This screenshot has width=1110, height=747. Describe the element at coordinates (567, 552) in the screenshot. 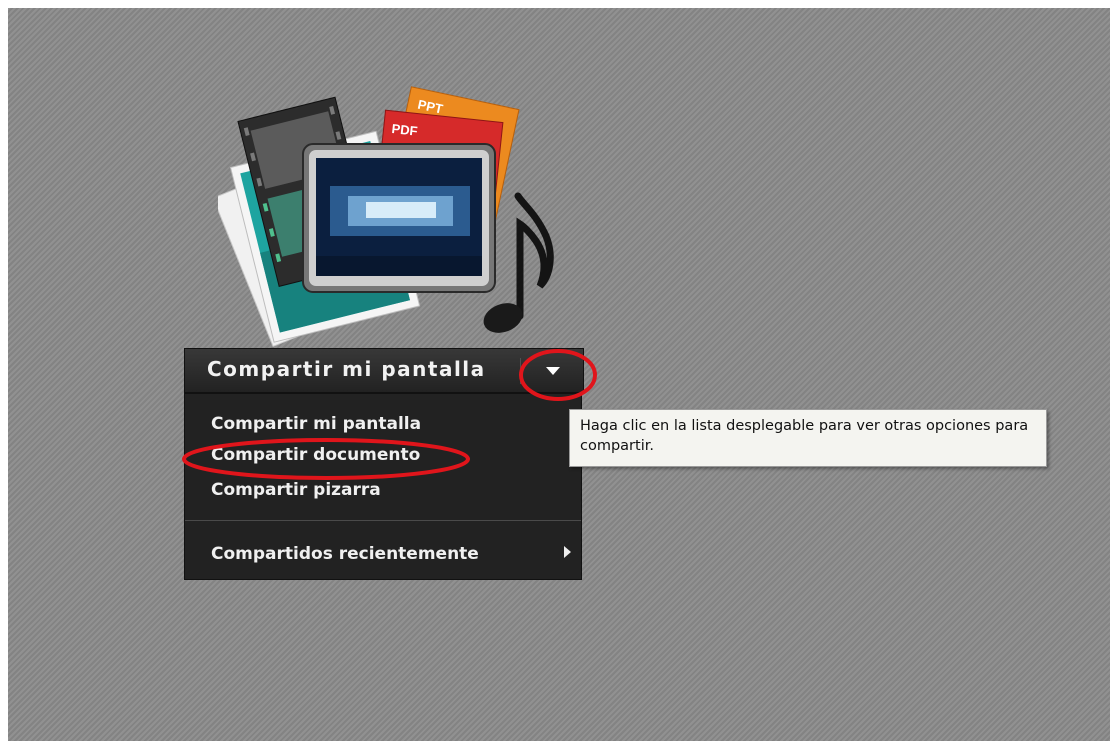

I see `submenu-arrow-icon` at that location.